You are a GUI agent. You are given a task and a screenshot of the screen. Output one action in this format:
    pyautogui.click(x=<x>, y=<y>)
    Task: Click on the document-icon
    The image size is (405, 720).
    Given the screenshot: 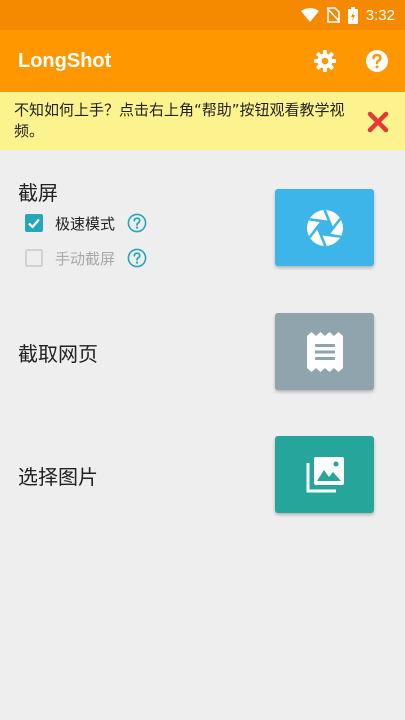 What is the action you would take?
    pyautogui.click(x=324, y=351)
    